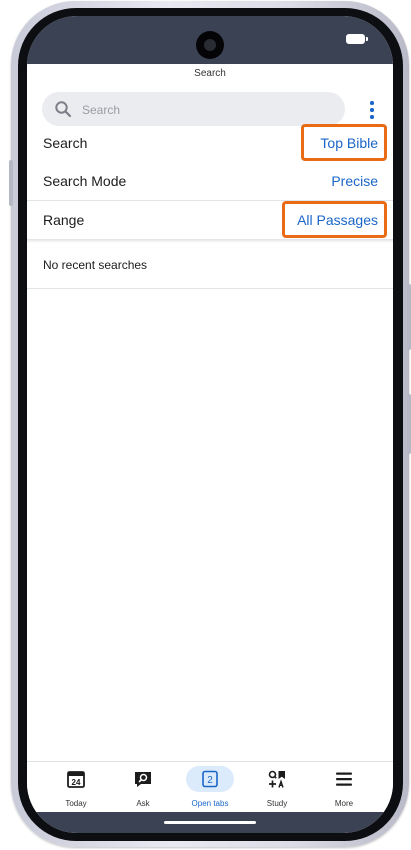 The image size is (411, 850). I want to click on setting-label-range: Range, so click(64, 220).